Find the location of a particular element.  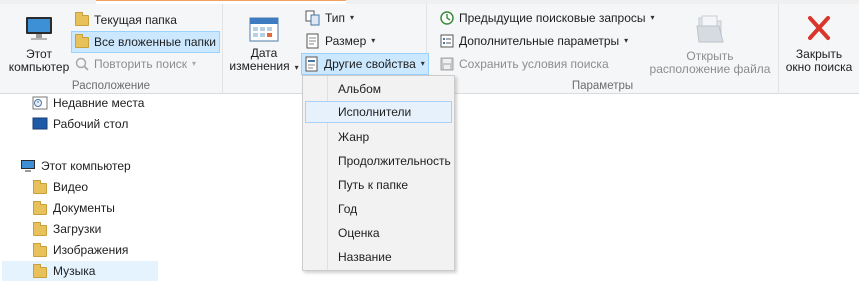

options-group-label: Параметры is located at coordinates (602, 86).